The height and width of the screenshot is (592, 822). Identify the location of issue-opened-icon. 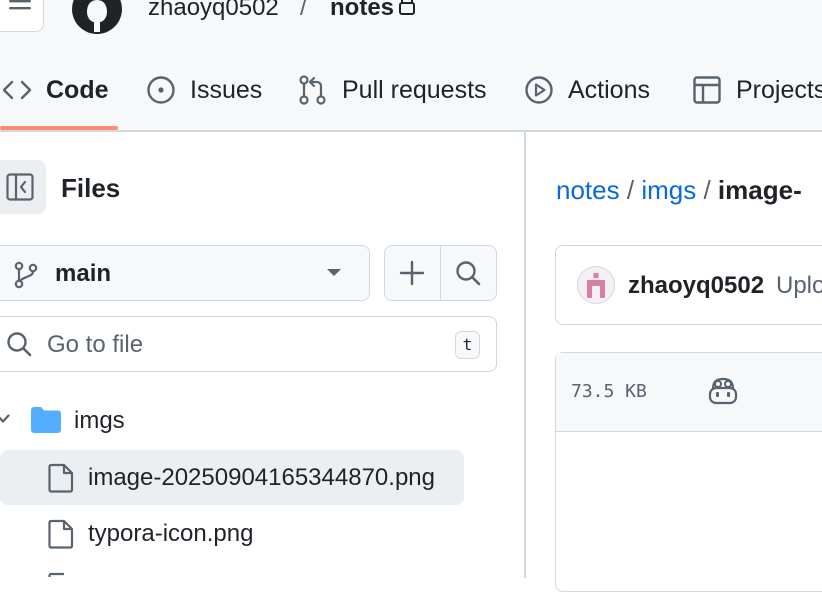
(161, 90).